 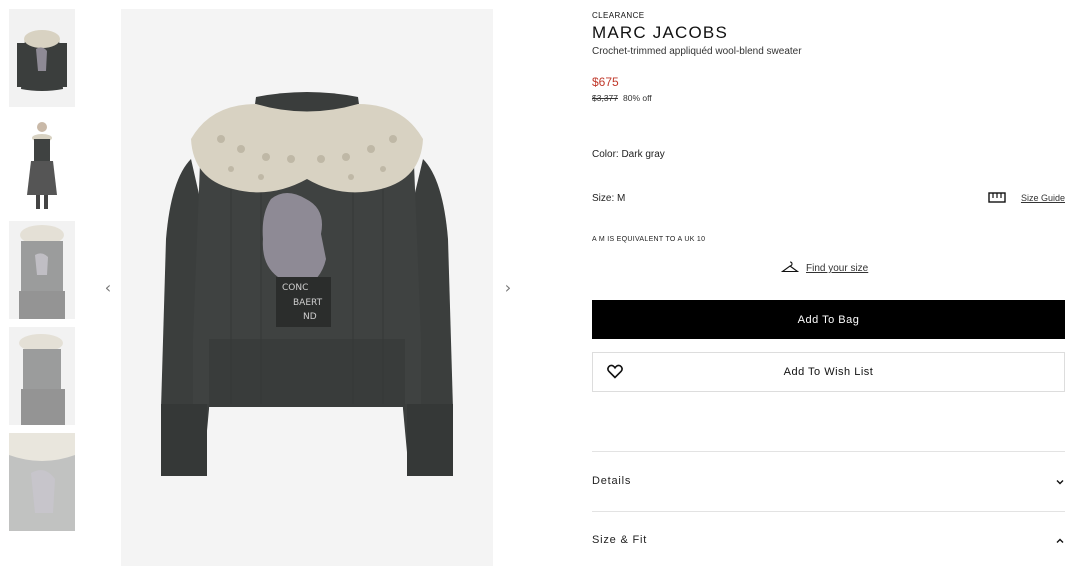 What do you see at coordinates (637, 98) in the screenshot?
I see `discount-text: 80% off` at bounding box center [637, 98].